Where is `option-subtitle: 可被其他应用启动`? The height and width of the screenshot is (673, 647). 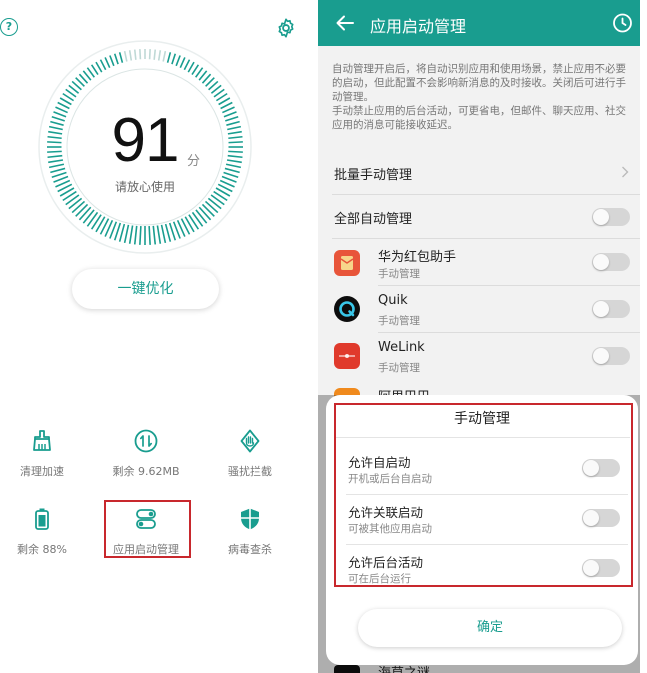 option-subtitle: 可被其他应用启动 is located at coordinates (390, 529).